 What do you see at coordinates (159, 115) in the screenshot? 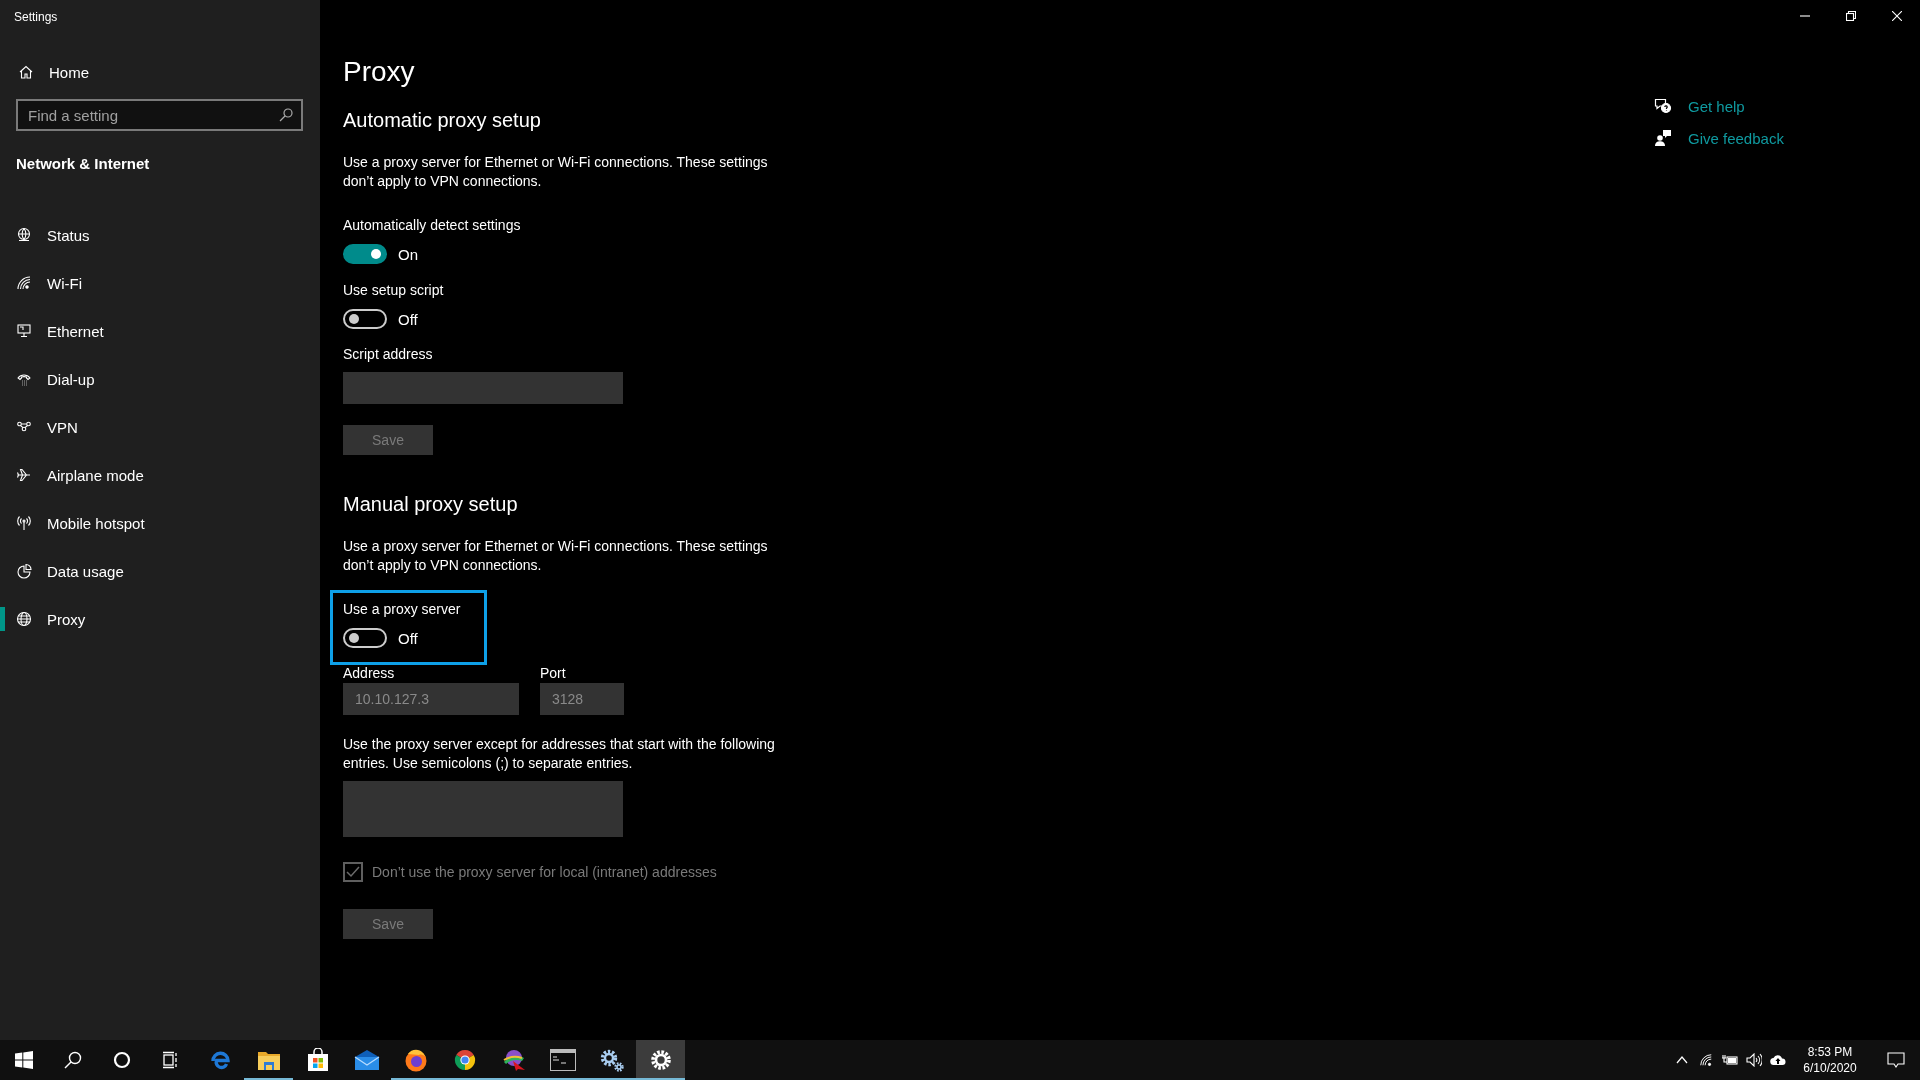
I see `search-field: Find a setting` at bounding box center [159, 115].